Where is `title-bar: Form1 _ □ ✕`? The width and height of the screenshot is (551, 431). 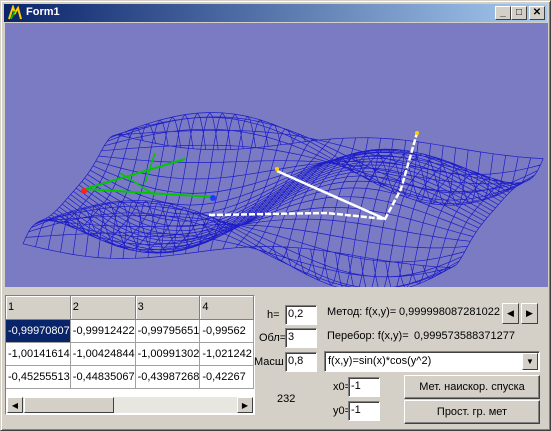 title-bar: Form1 _ □ ✕ is located at coordinates (275, 13).